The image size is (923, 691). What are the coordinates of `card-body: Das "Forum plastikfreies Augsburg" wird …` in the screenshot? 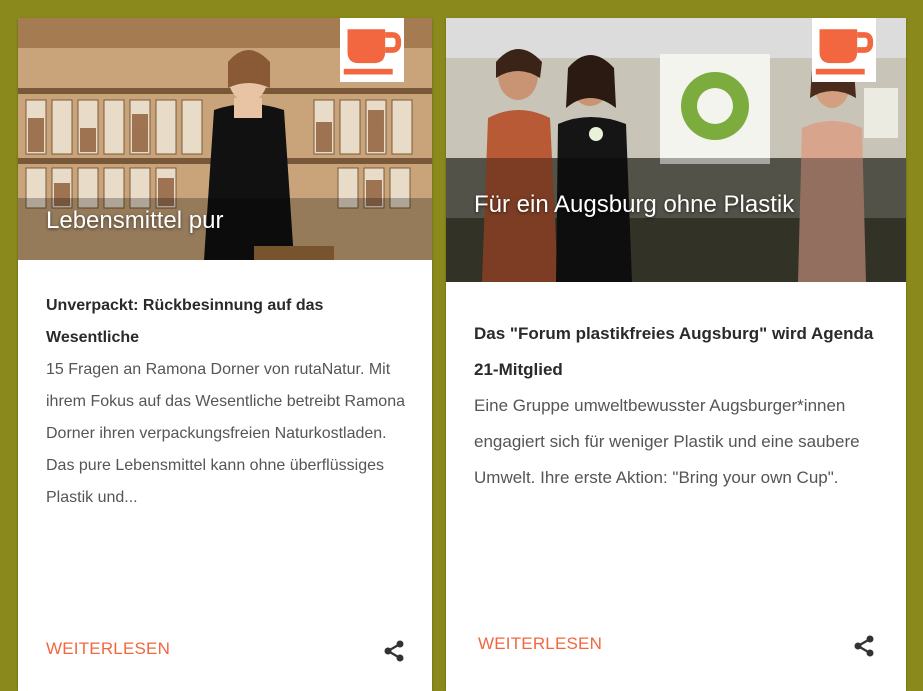 It's located at (677, 406).